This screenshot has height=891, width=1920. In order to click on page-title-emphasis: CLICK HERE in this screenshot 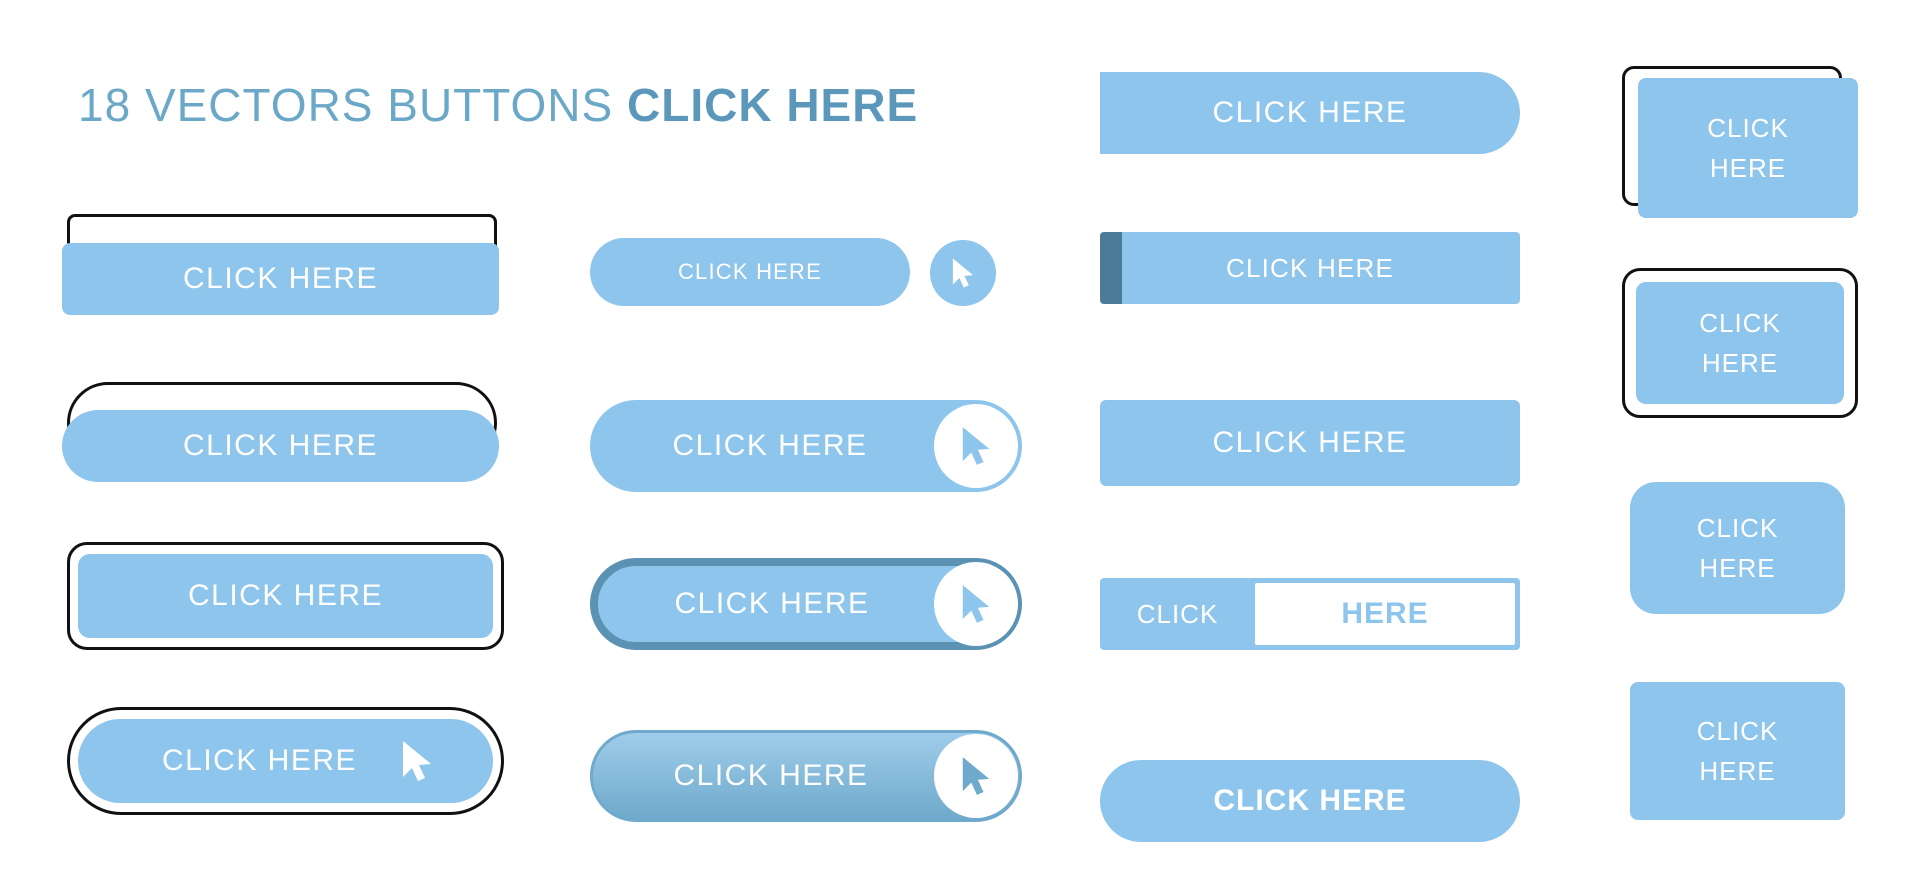, I will do `click(773, 105)`.